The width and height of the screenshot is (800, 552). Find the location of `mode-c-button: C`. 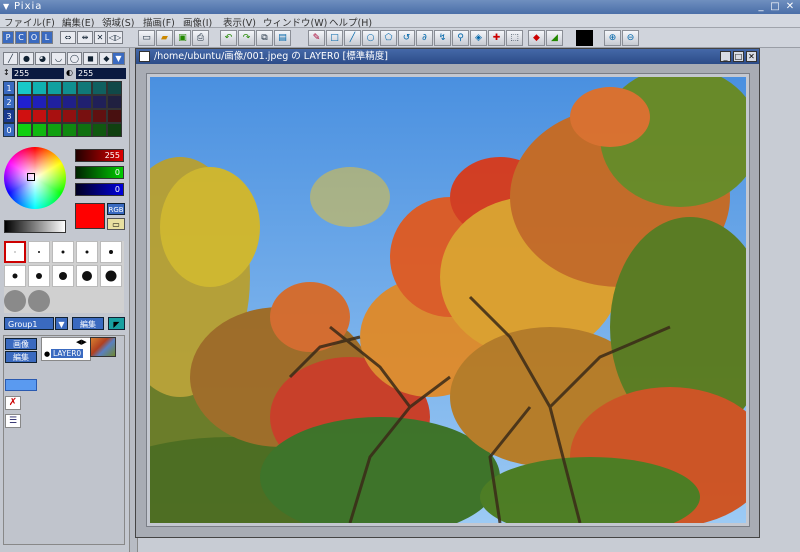

mode-c-button: C is located at coordinates (21, 37).